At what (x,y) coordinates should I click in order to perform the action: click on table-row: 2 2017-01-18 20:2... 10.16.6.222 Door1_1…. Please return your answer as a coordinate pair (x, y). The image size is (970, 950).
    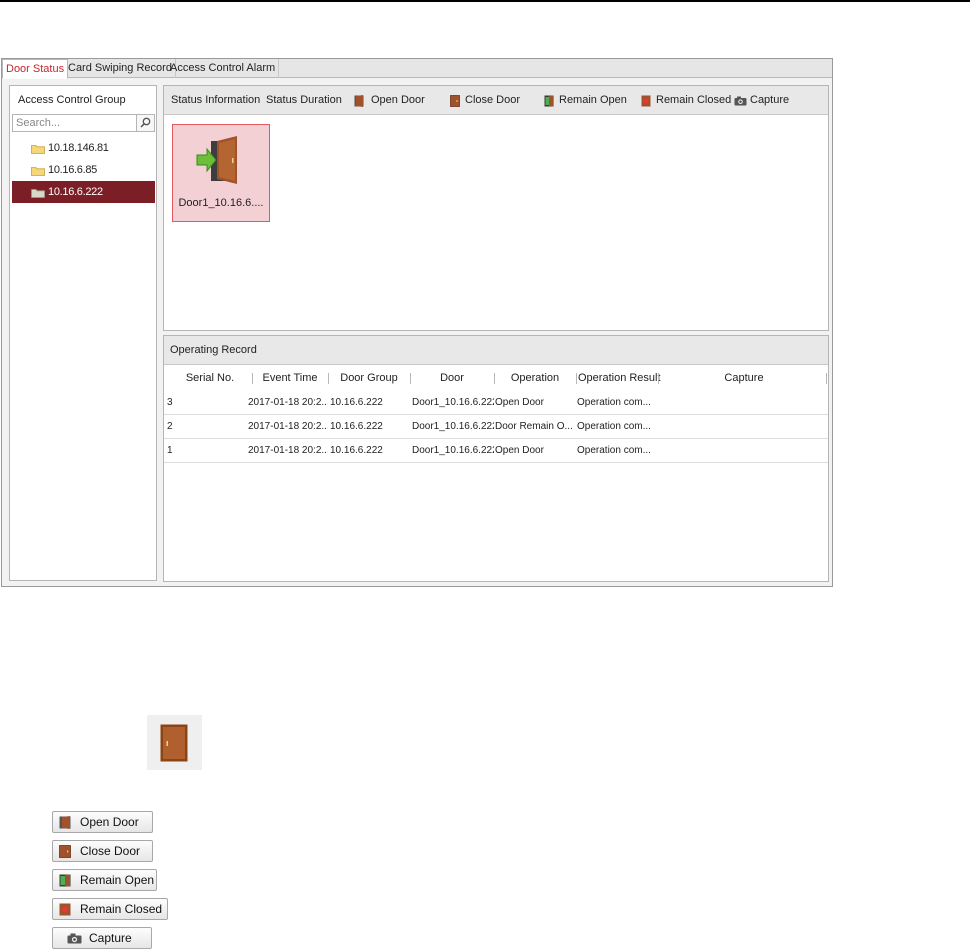
    Looking at the image, I should click on (496, 427).